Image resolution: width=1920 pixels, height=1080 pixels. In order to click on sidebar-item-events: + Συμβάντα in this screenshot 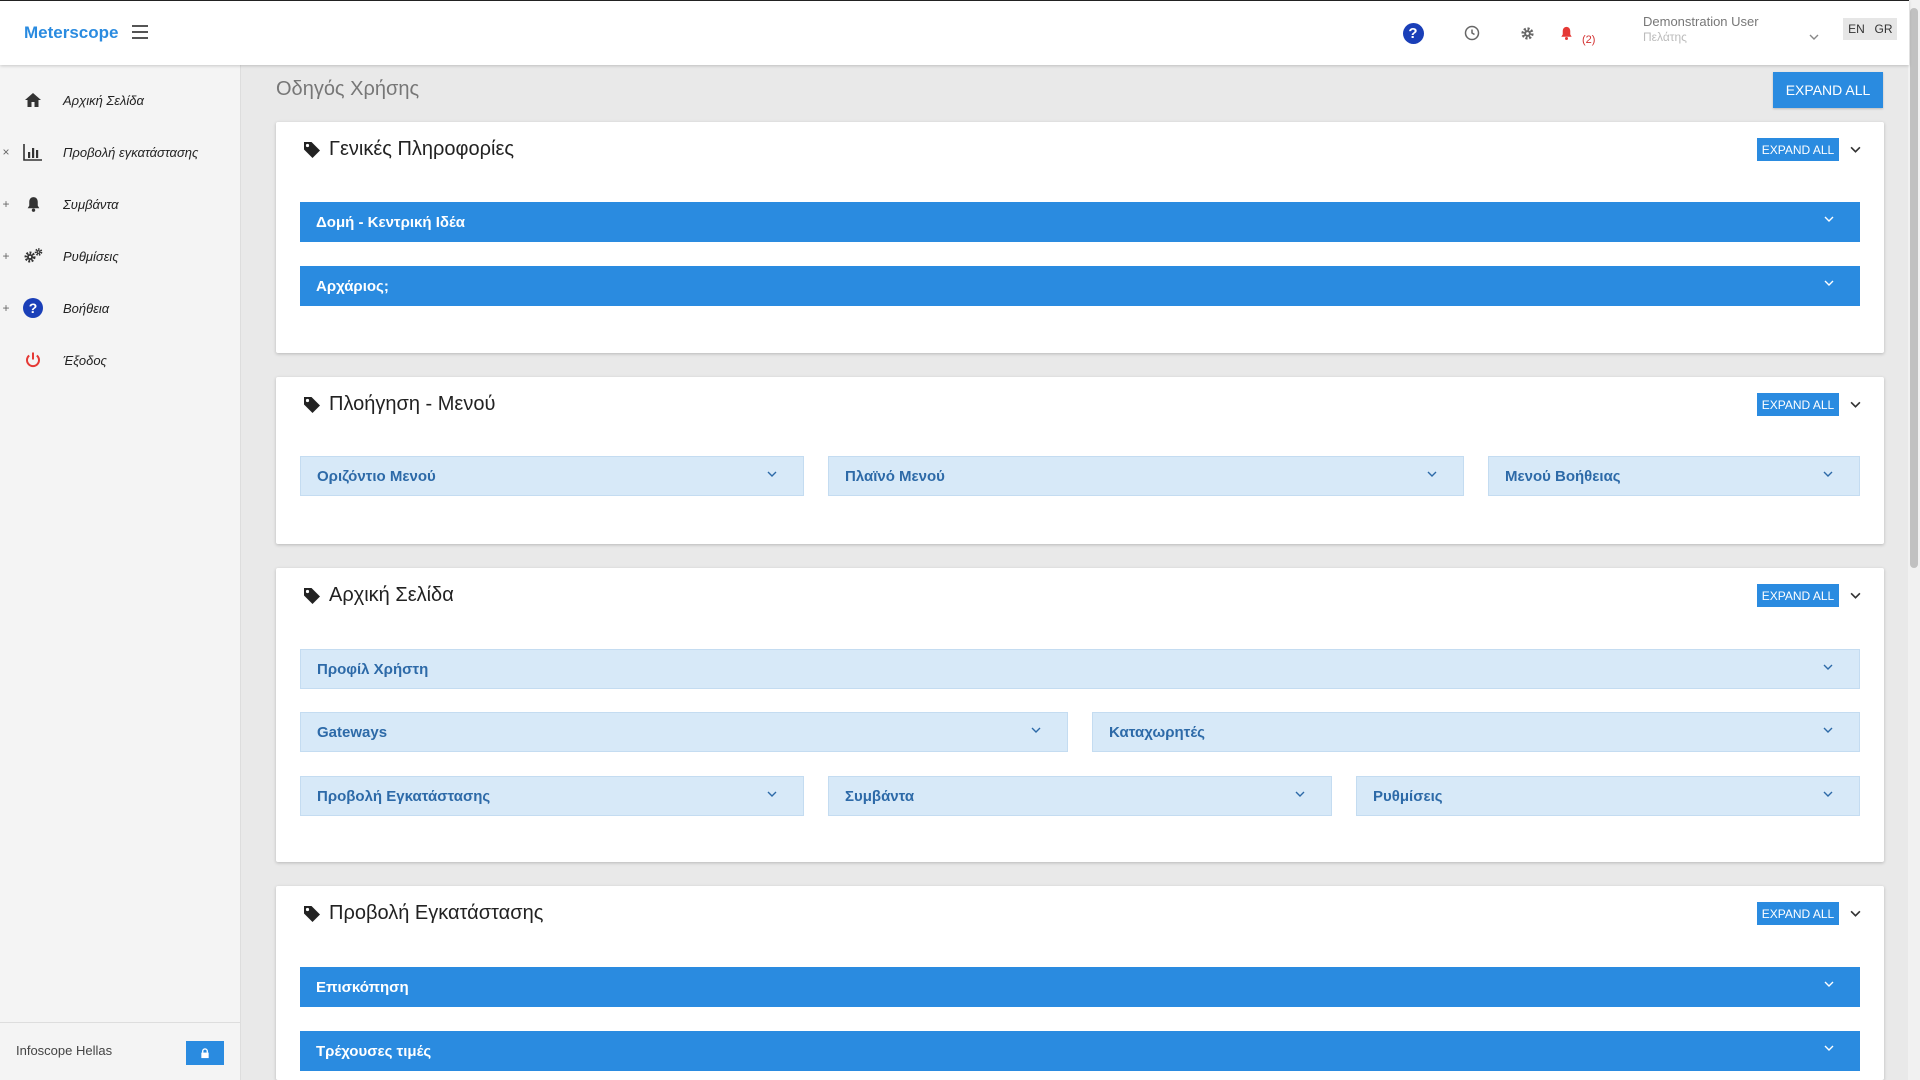, I will do `click(120, 204)`.